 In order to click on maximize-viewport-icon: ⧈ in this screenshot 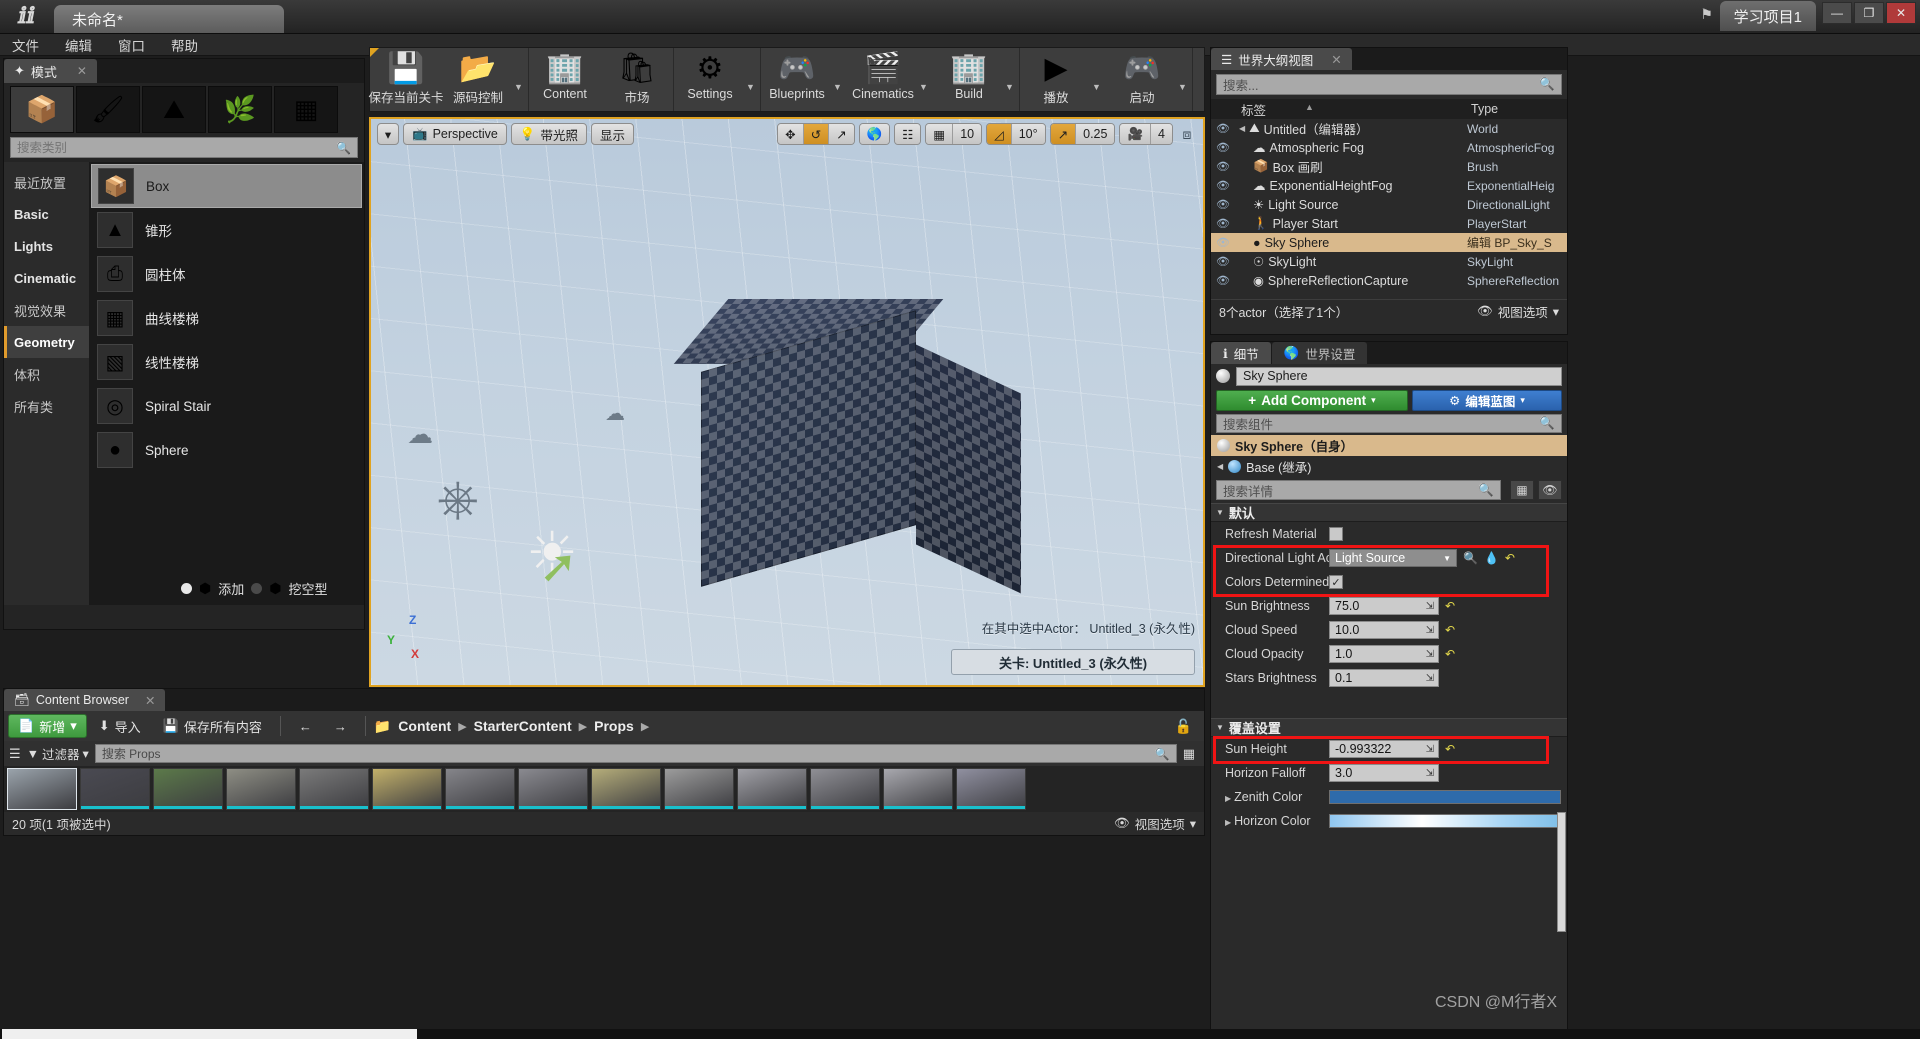, I will do `click(1187, 134)`.